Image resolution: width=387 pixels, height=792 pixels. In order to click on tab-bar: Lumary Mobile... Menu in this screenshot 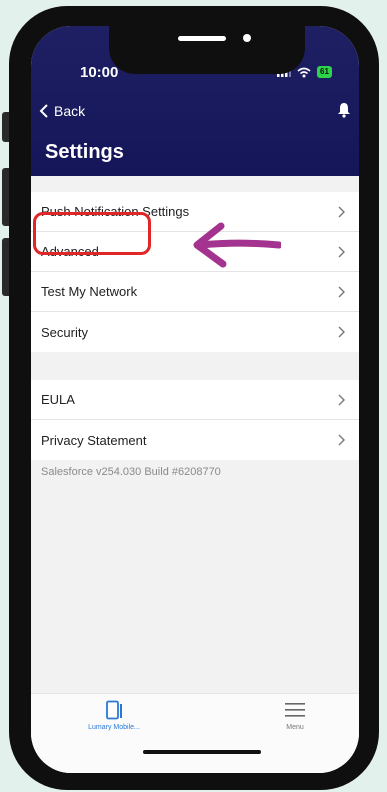, I will do `click(195, 733)`.